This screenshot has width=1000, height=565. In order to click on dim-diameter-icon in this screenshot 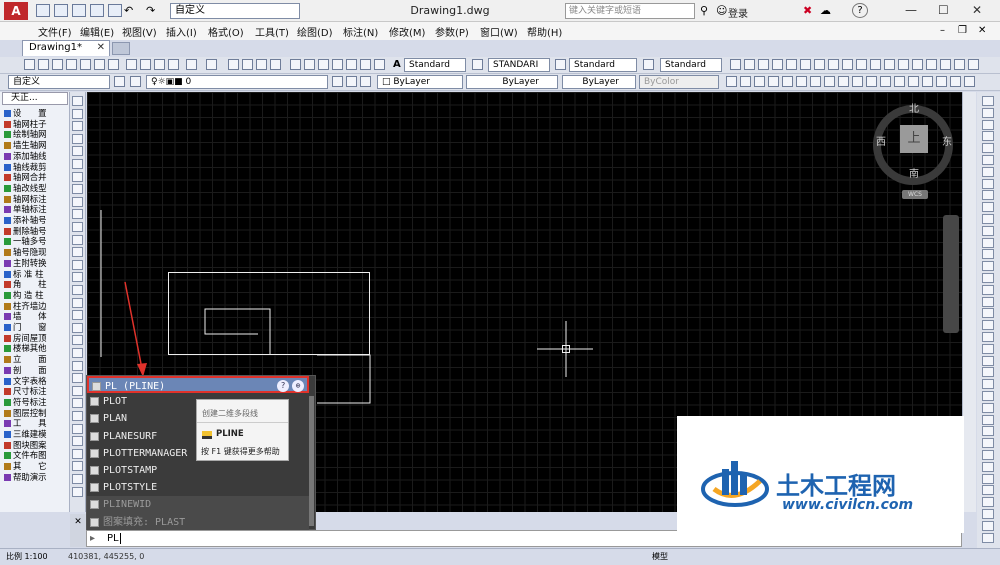, I will do `click(819, 64)`.